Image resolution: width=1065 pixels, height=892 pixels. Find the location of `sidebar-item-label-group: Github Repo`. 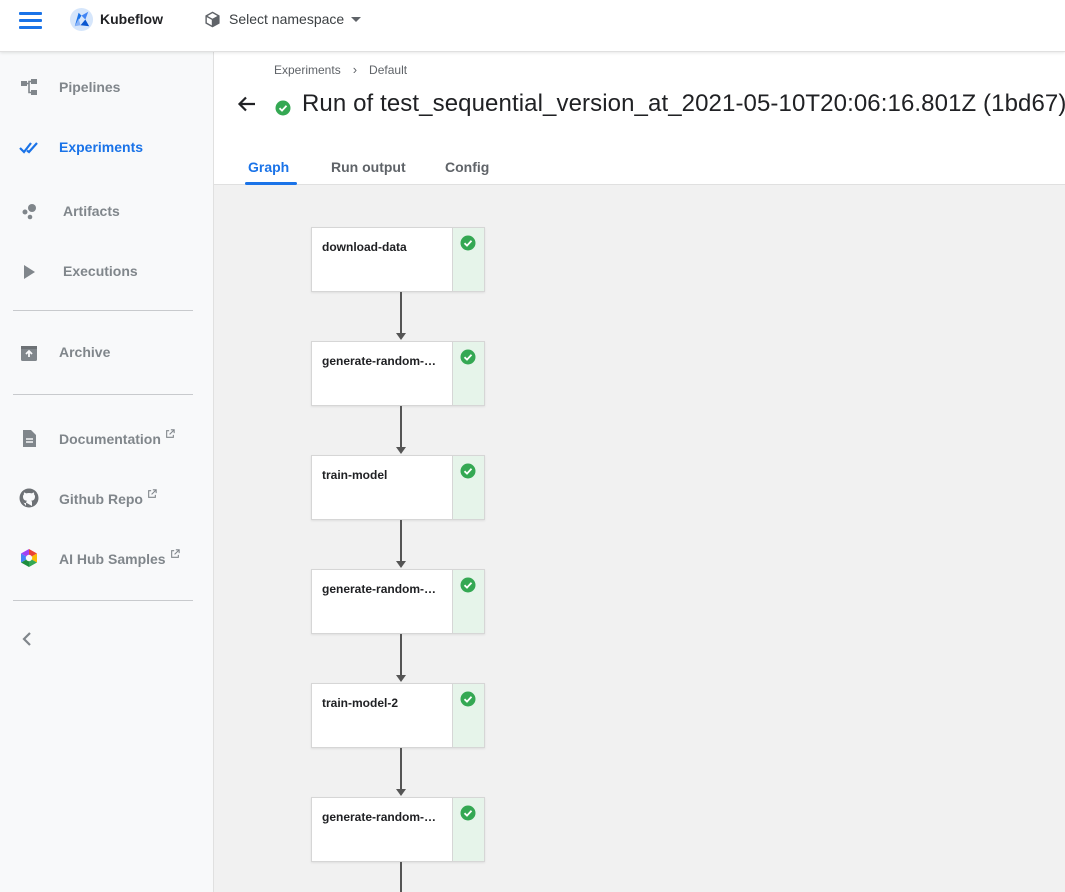

sidebar-item-label-group: Github Repo is located at coordinates (108, 498).